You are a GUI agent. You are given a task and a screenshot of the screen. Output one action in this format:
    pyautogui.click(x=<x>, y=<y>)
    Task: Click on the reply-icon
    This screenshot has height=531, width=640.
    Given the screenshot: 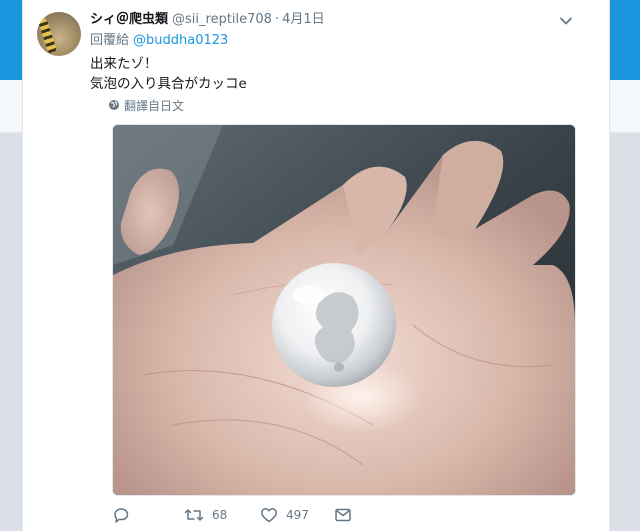 What is the action you would take?
    pyautogui.click(x=121, y=515)
    